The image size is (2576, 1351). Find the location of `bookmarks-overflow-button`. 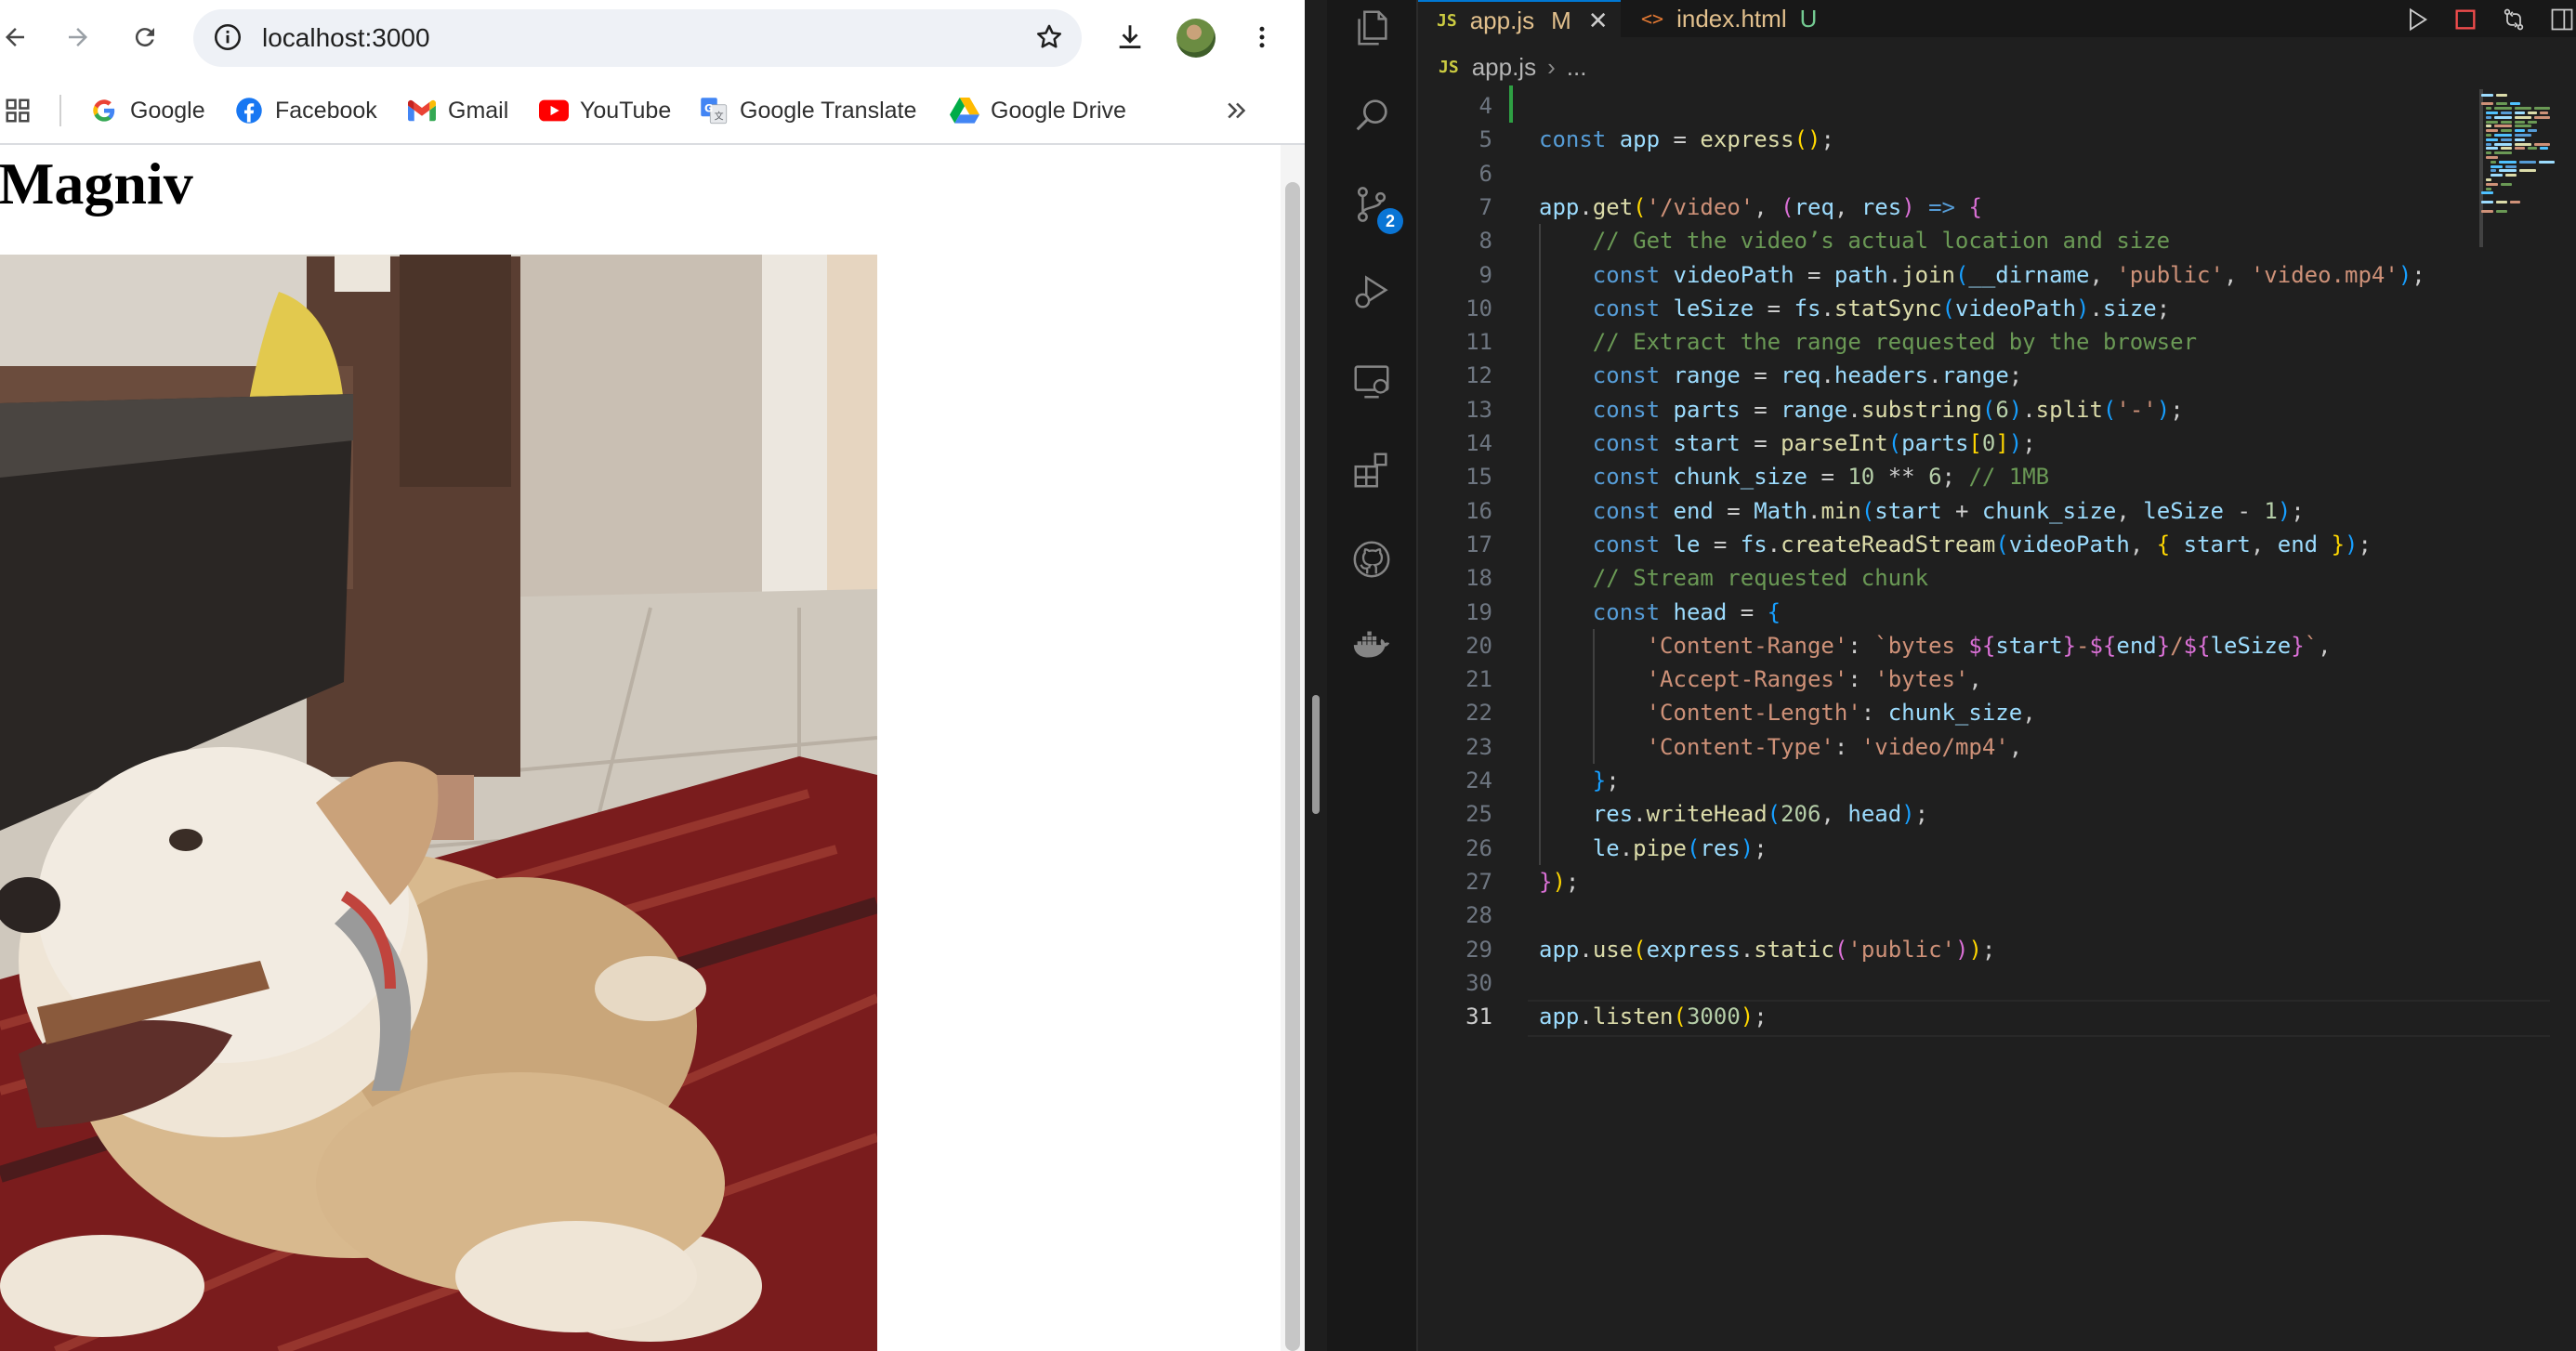

bookmarks-overflow-button is located at coordinates (1237, 110).